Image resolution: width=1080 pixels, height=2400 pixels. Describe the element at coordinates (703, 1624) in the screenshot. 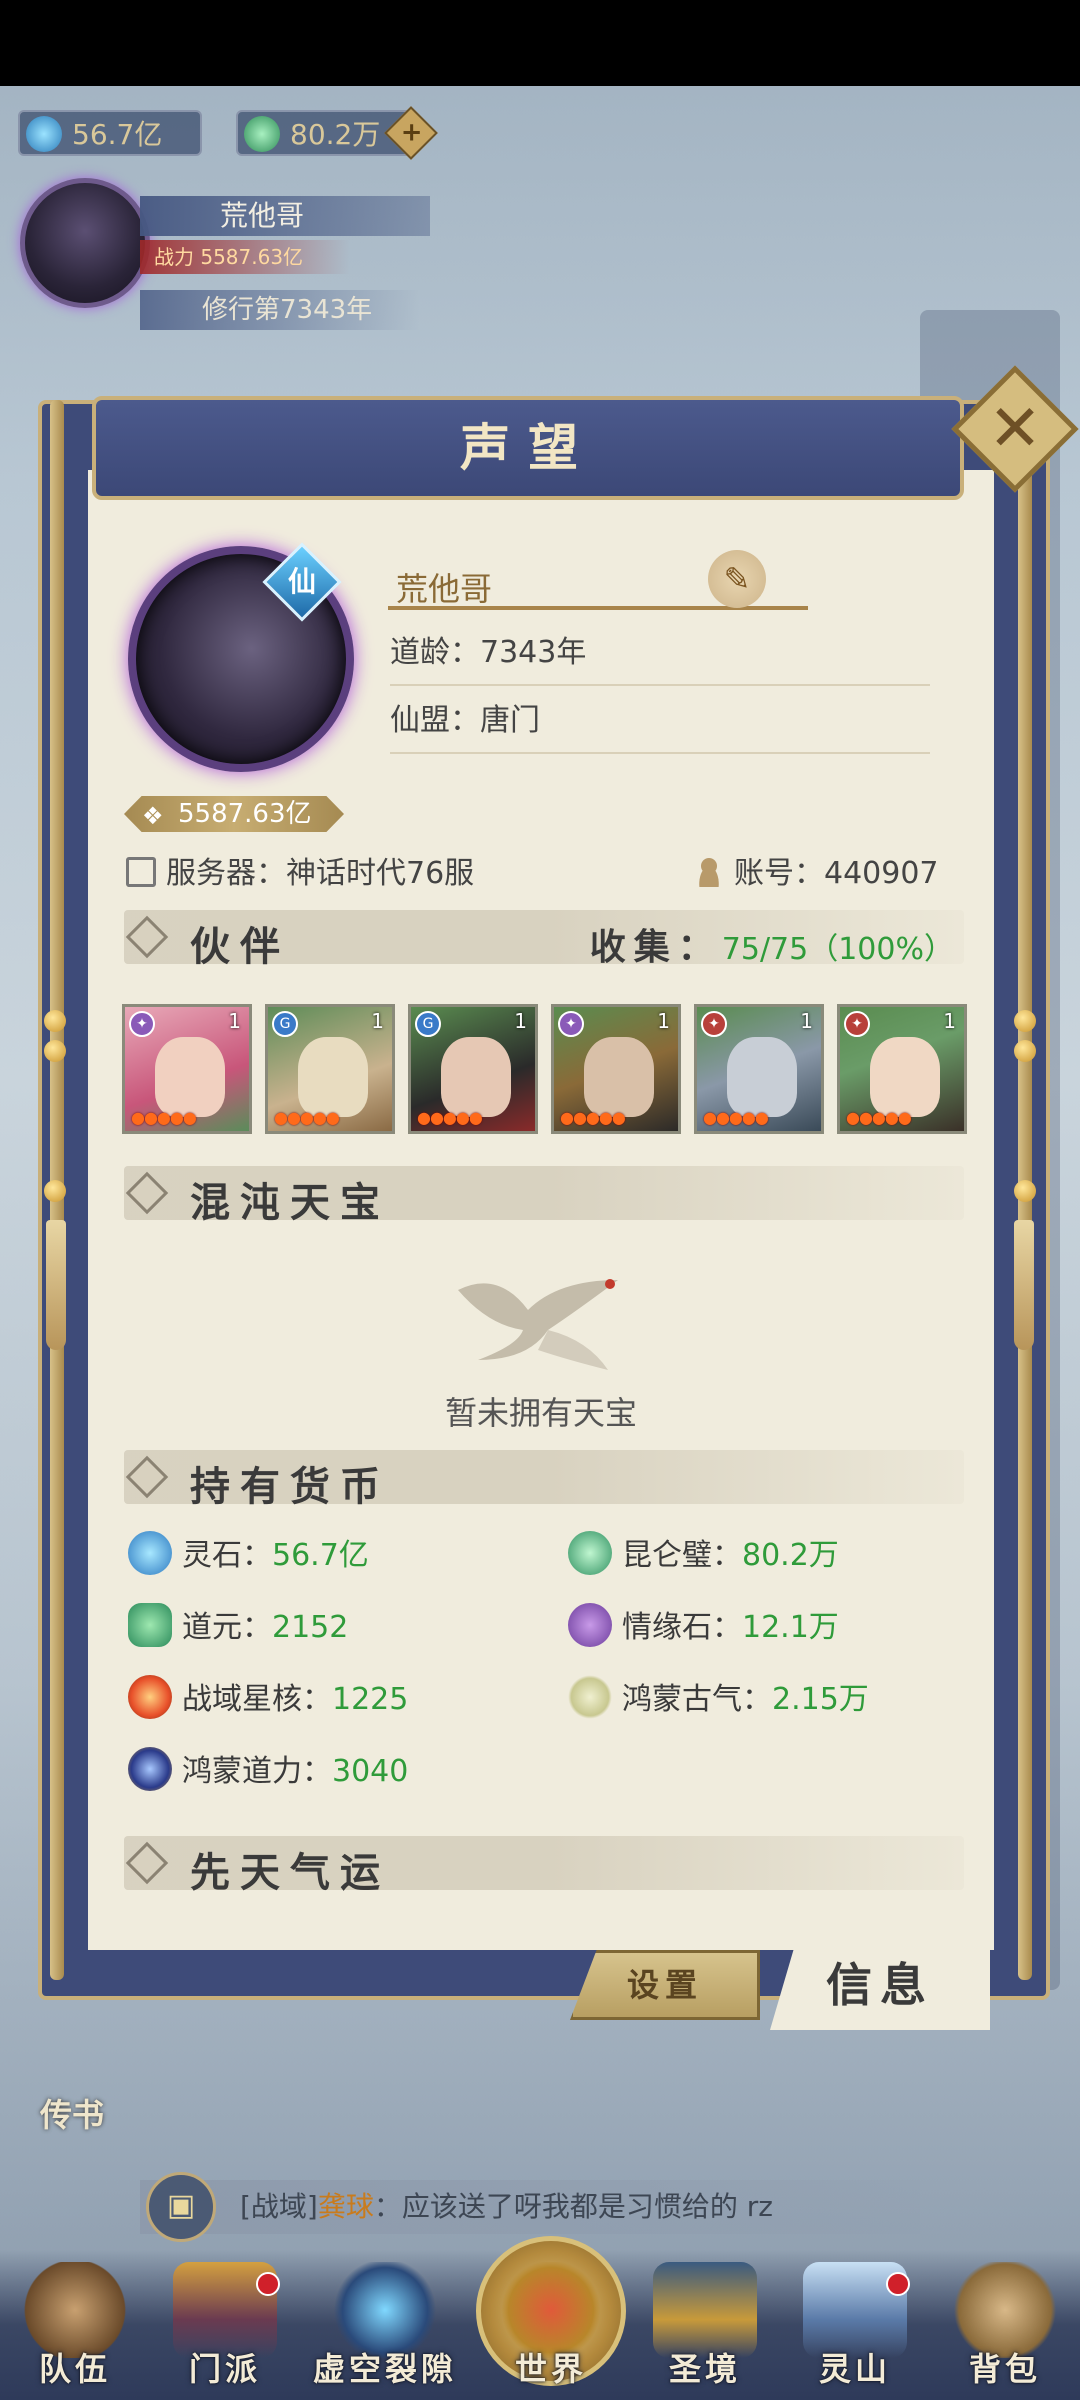

I see `currency-affinity-stone: 情缘石：12.1万` at that location.